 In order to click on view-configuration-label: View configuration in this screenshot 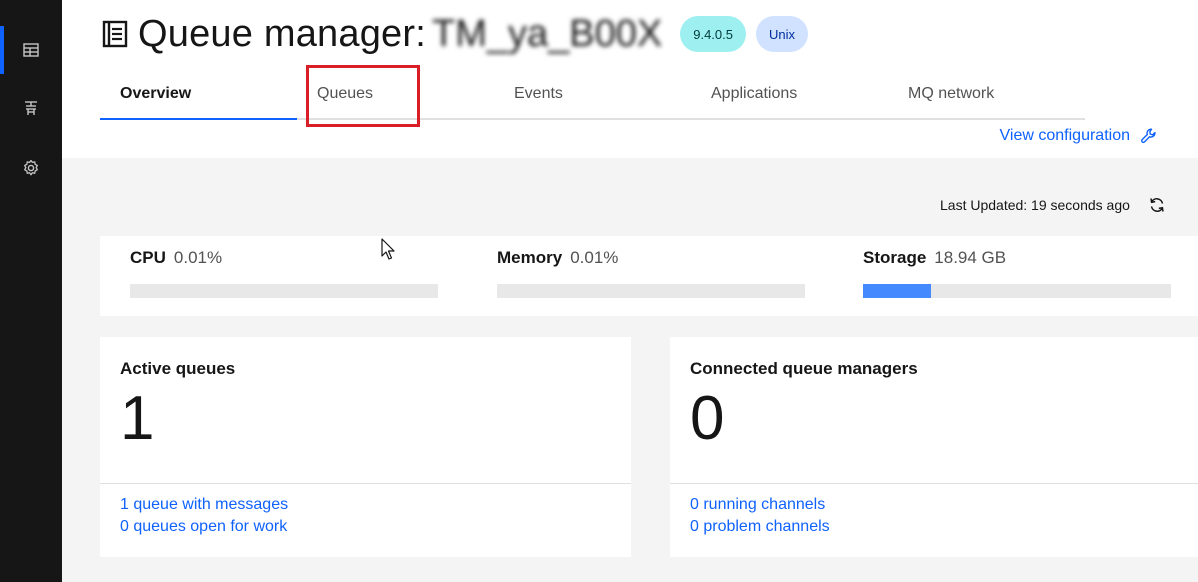, I will do `click(1064, 135)`.